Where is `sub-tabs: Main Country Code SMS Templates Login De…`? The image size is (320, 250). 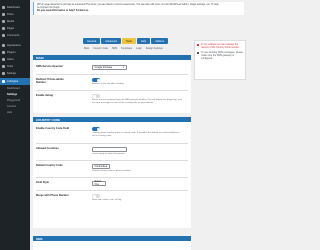 sub-tabs: Main Country Code SMS Templates Login De… is located at coordinates (123, 48).